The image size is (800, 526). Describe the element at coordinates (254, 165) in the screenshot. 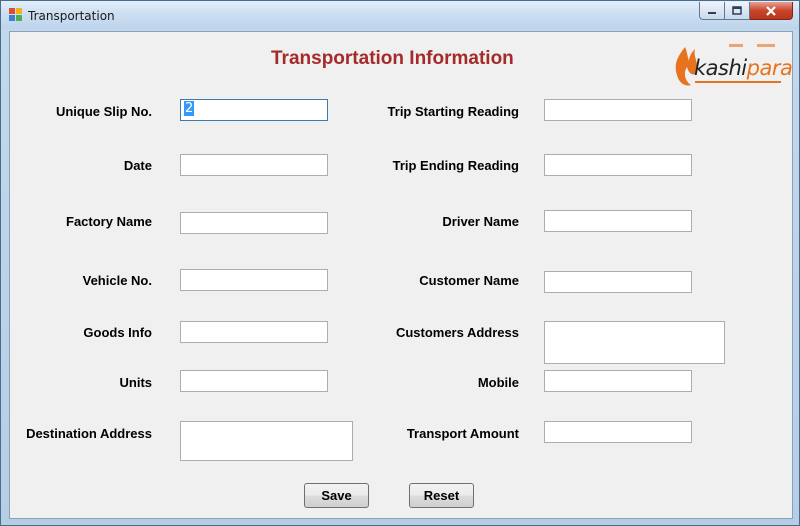

I see `date-field` at that location.